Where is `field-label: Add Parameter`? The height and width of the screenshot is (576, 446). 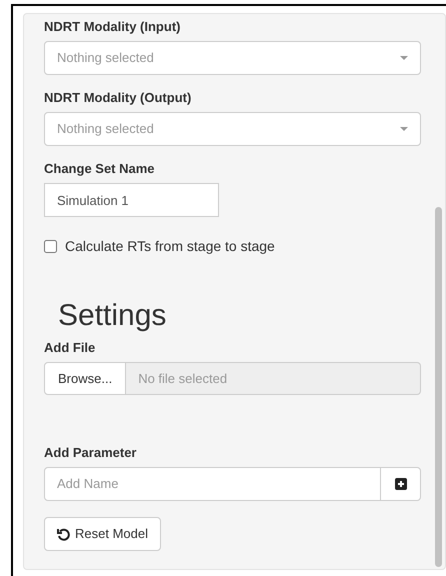
field-label: Add Parameter is located at coordinates (91, 453).